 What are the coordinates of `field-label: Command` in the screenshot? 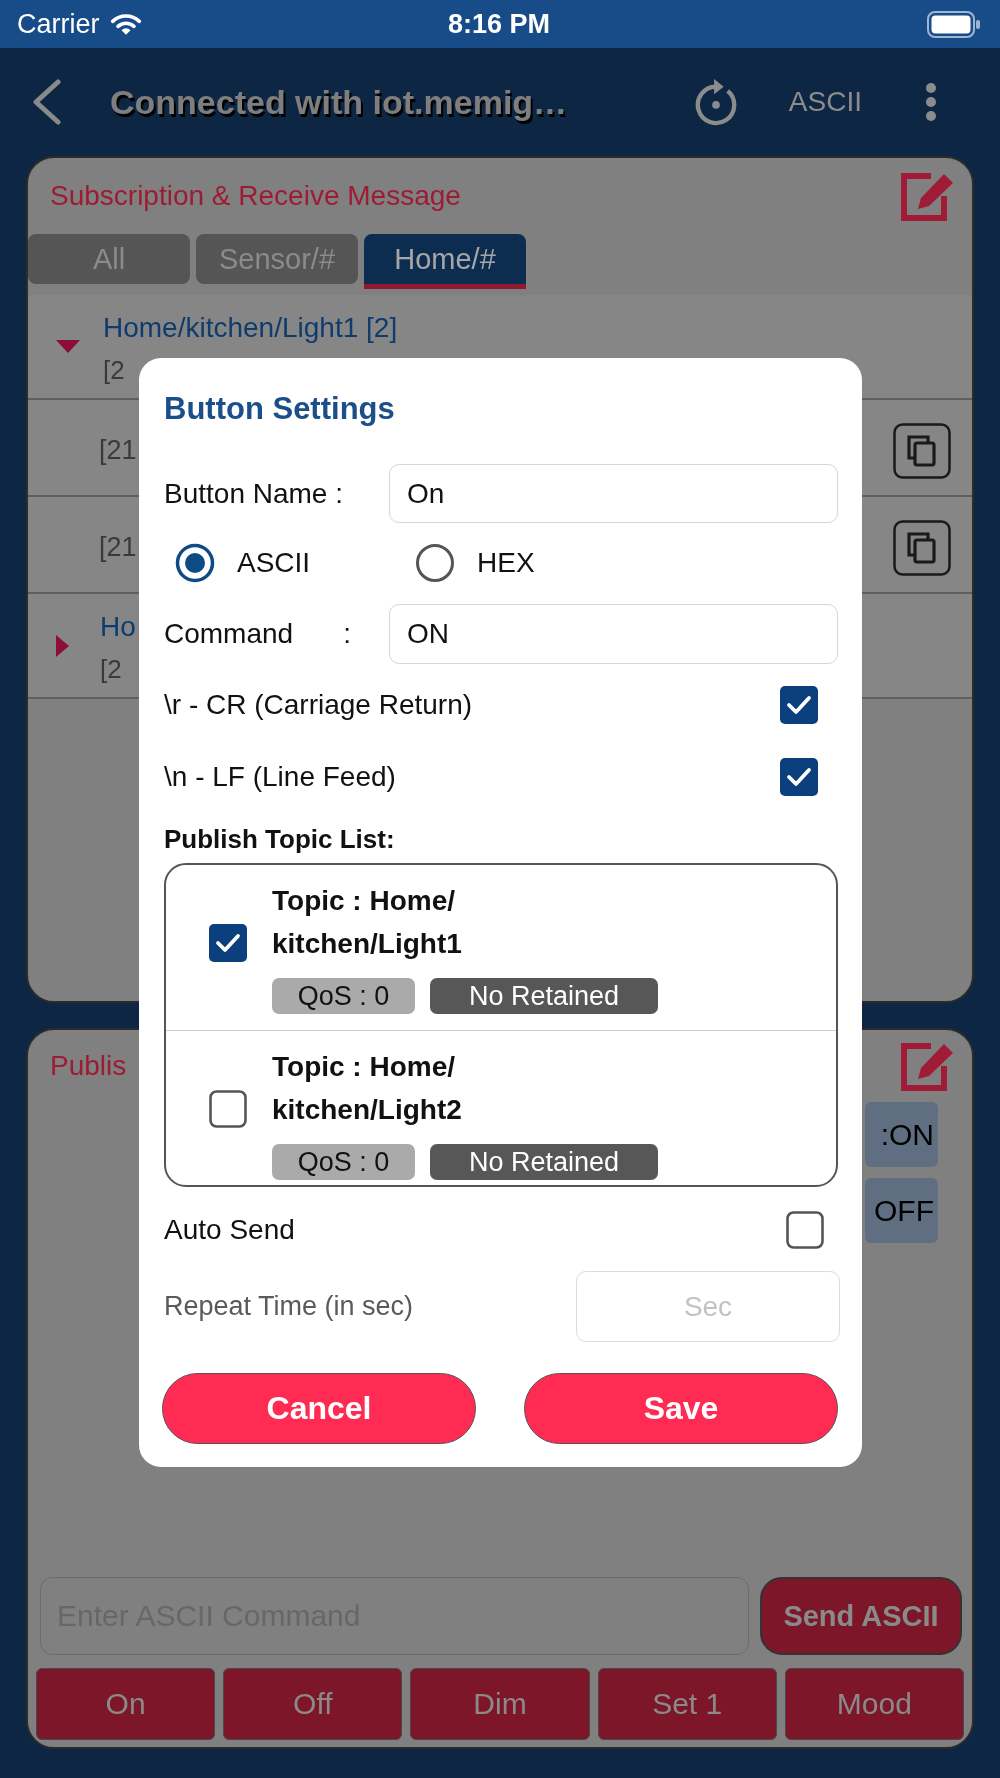 It's located at (229, 634).